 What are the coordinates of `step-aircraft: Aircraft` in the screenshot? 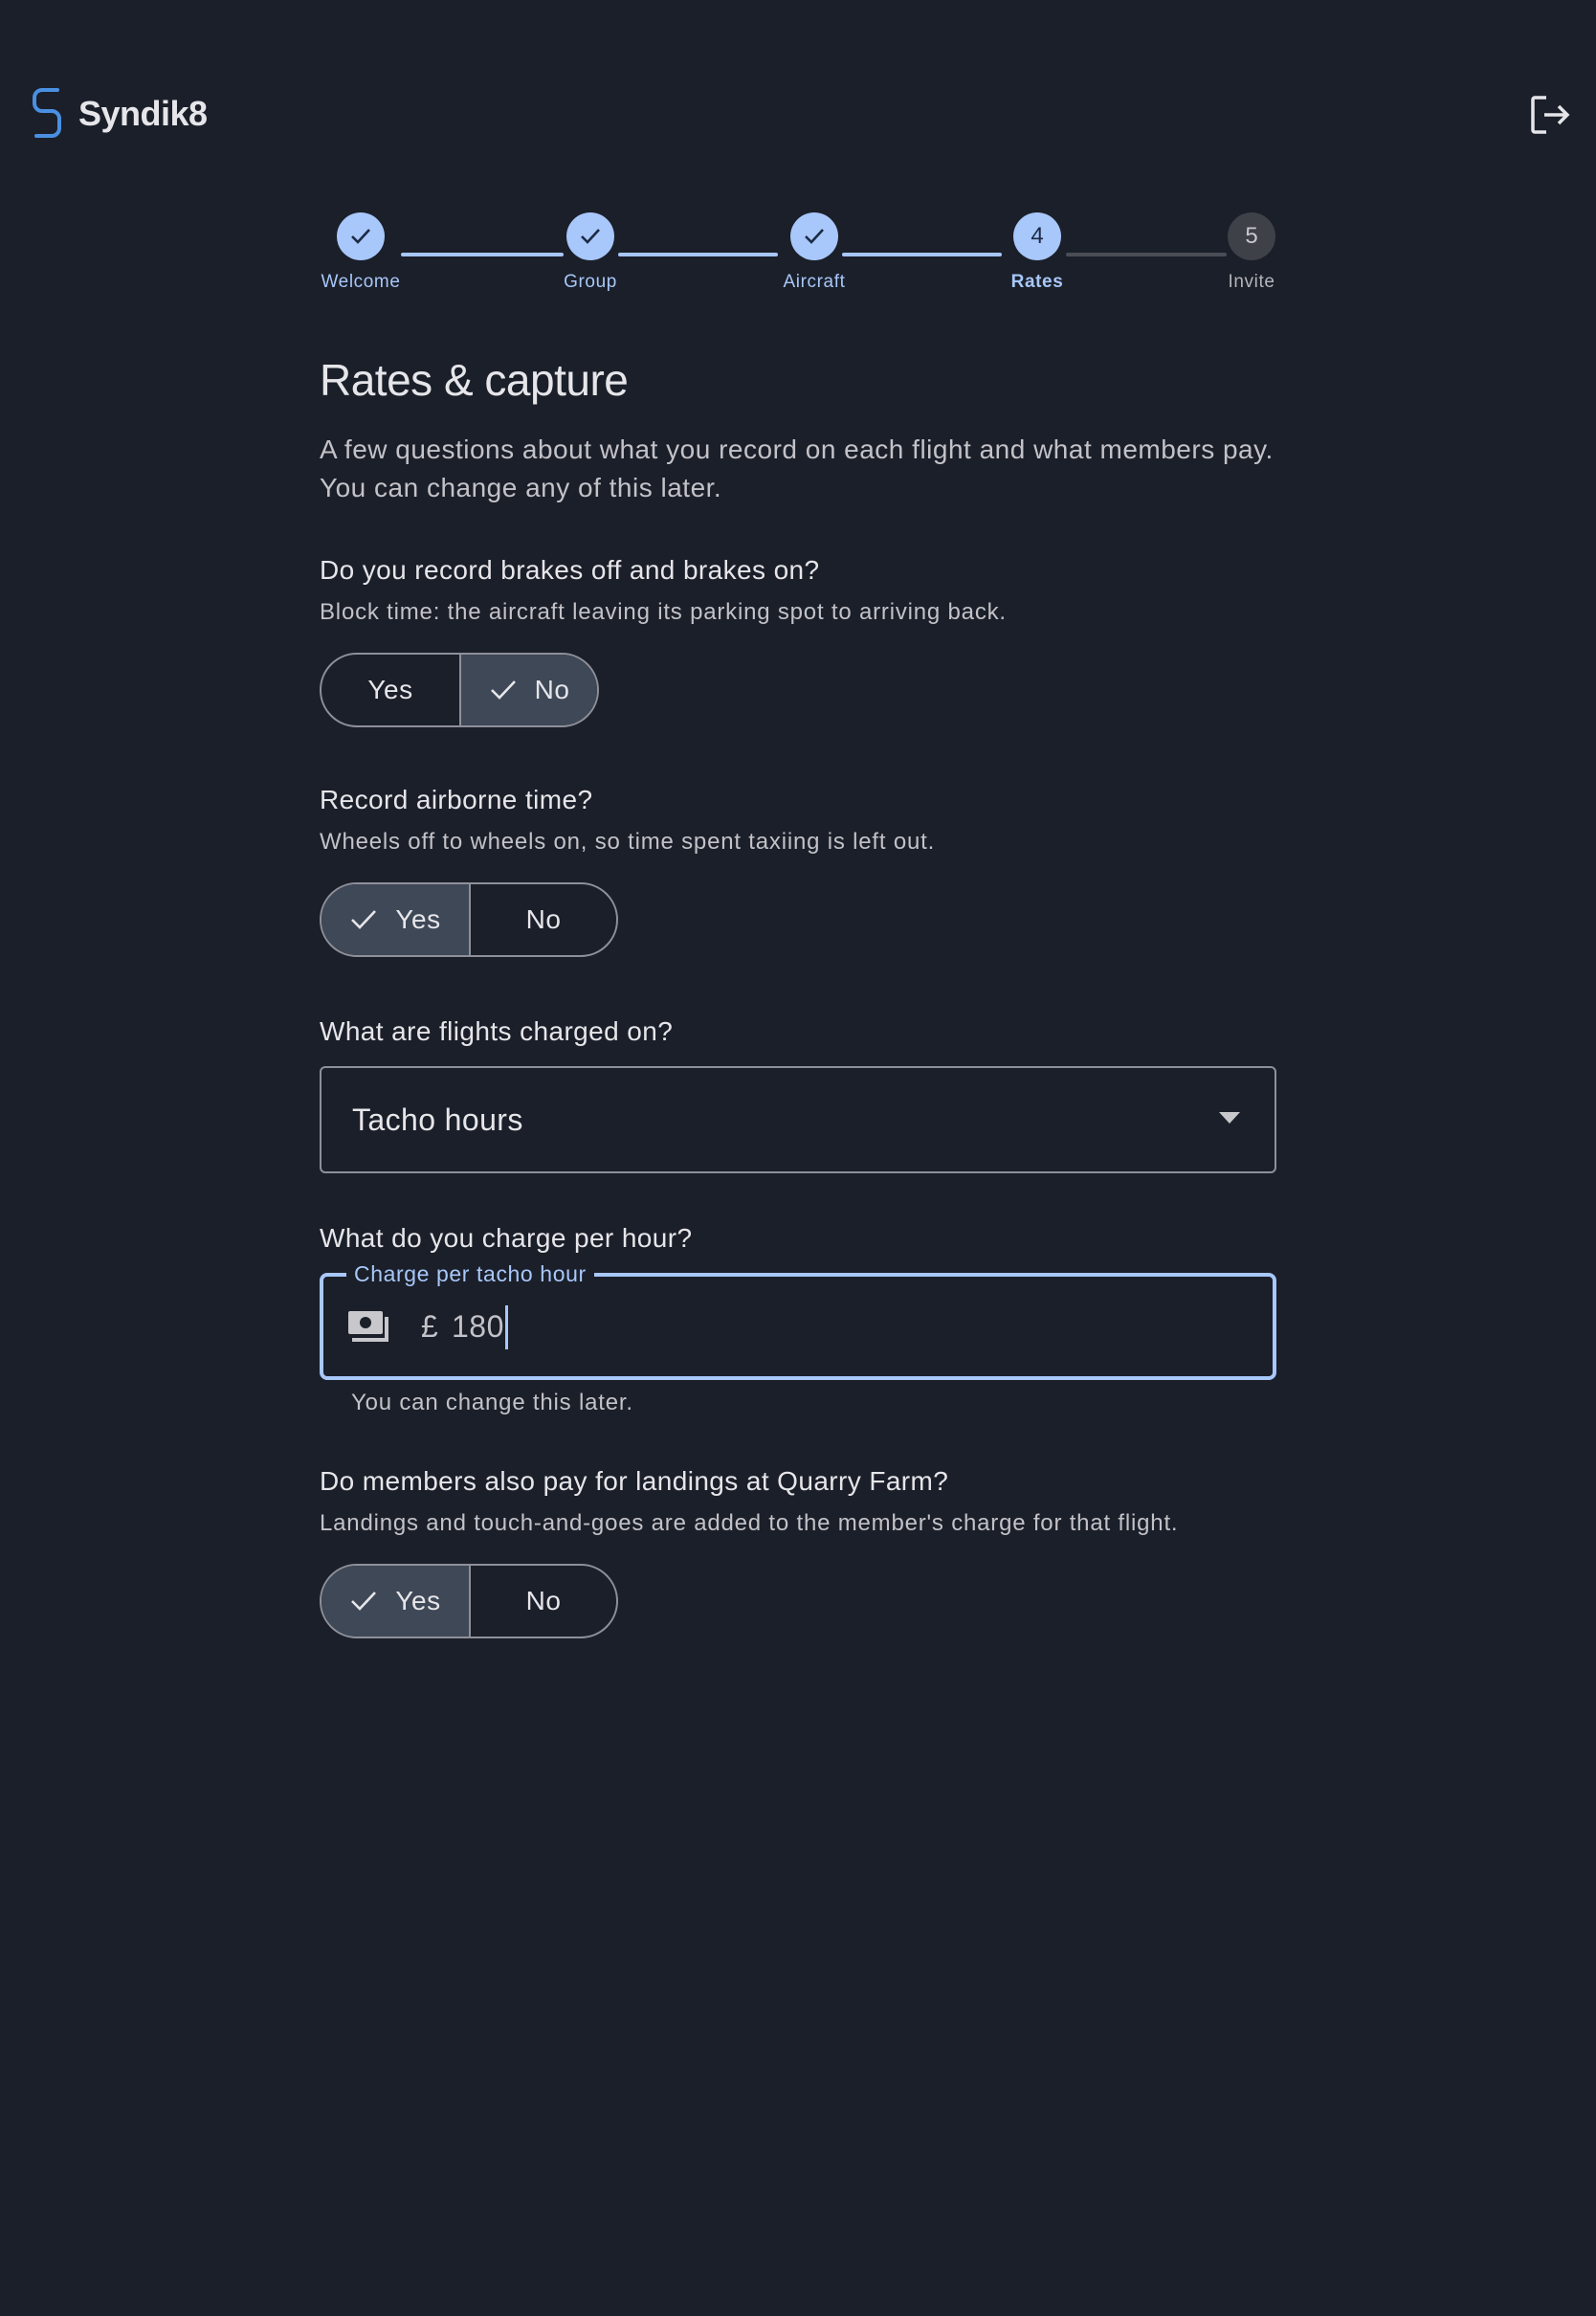 It's located at (815, 253).